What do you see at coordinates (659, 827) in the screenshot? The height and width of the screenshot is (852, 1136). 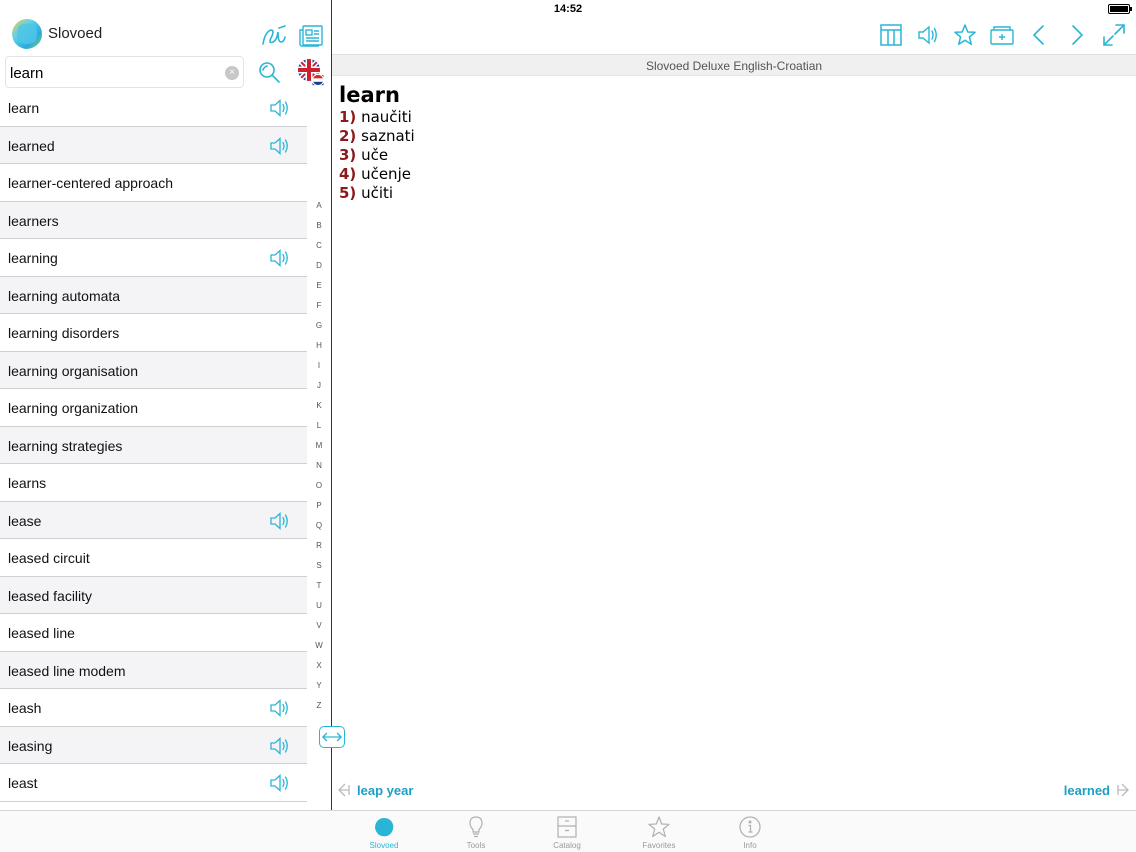 I see `favorites-star-icon` at bounding box center [659, 827].